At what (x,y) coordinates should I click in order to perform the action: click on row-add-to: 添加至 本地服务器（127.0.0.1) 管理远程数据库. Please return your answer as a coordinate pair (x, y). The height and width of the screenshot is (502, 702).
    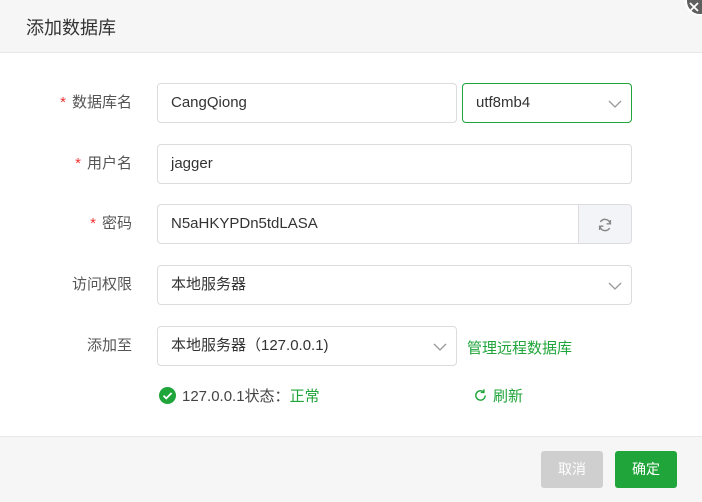
    Looking at the image, I should click on (351, 346).